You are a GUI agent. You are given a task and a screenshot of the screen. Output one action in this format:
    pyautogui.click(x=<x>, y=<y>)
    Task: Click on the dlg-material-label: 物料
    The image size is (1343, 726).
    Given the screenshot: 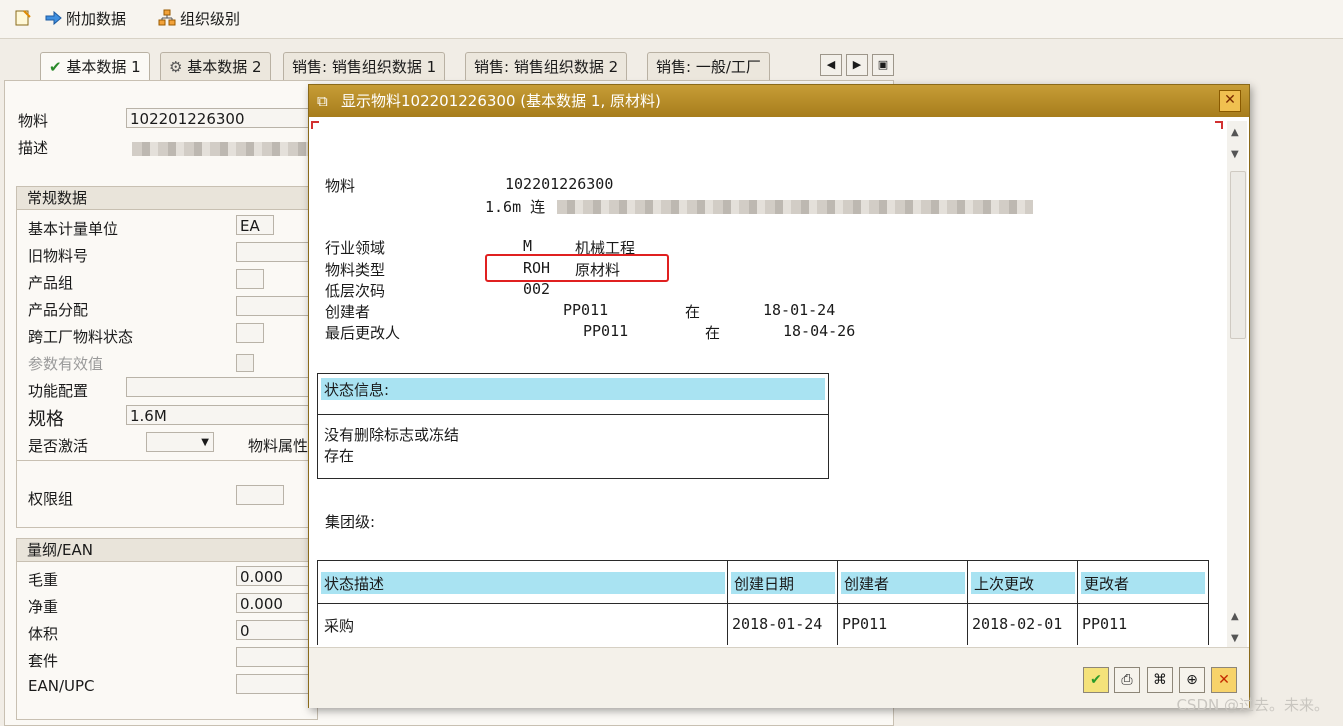 What is the action you would take?
    pyautogui.click(x=340, y=186)
    